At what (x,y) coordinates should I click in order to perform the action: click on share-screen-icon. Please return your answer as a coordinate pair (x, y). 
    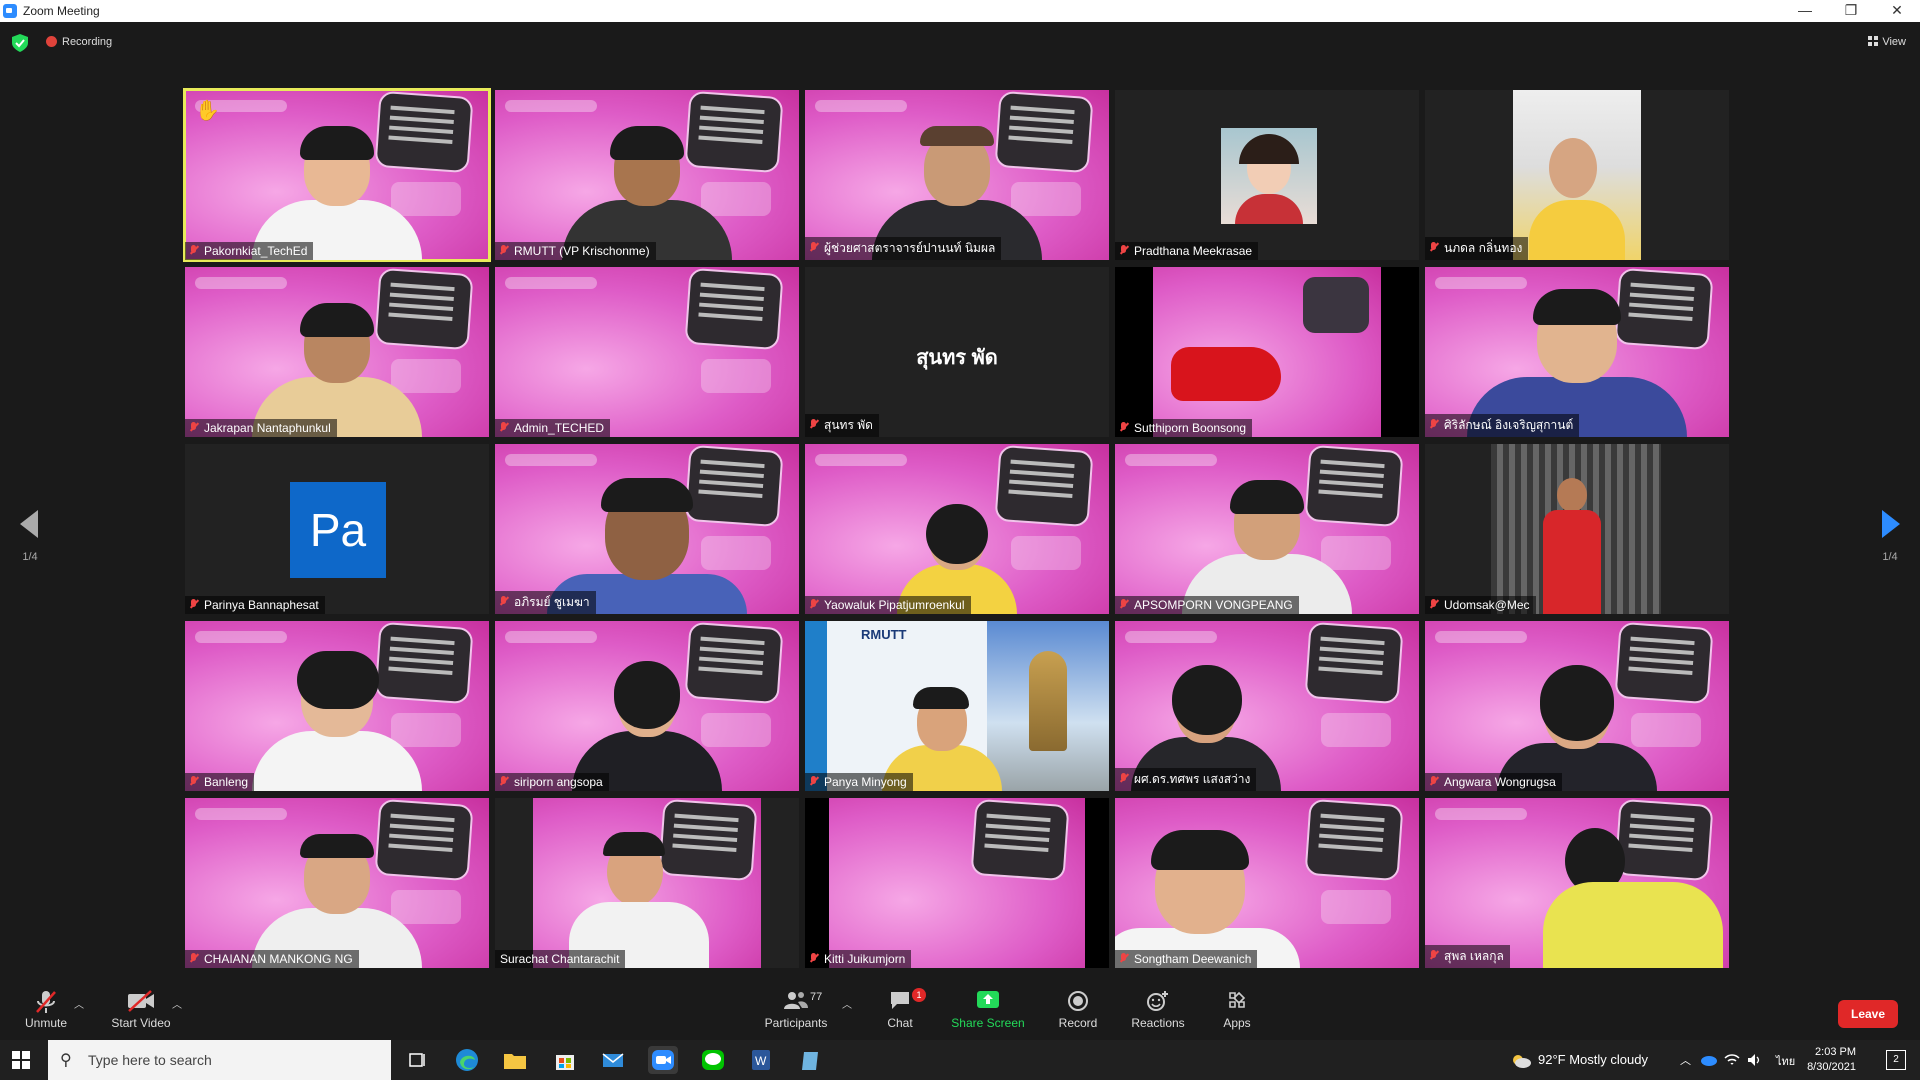
    Looking at the image, I should click on (988, 1003).